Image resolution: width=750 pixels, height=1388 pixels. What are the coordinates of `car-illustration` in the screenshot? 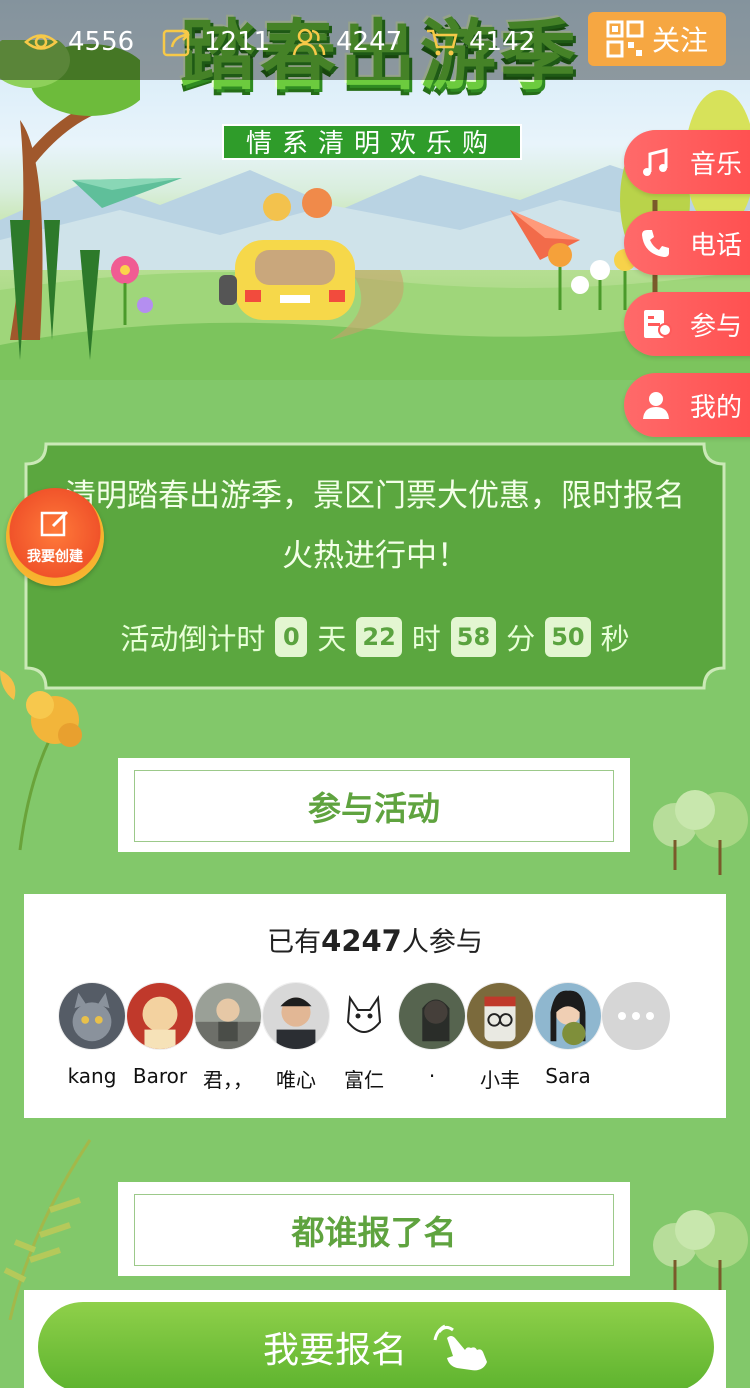 It's located at (287, 254).